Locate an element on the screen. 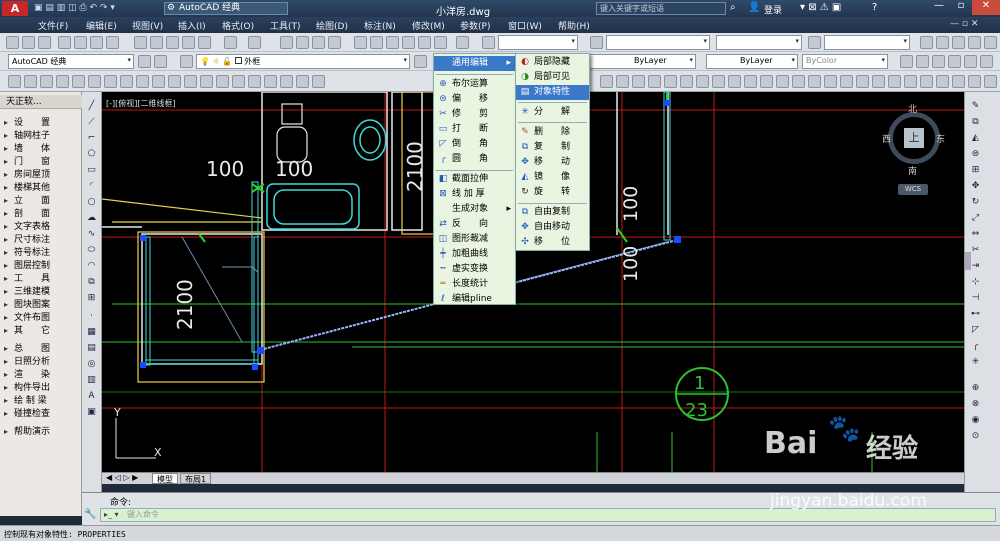 Image resolution: width=1000 pixels, height=541 pixels. menu-view: 视图(V) is located at coordinates (147, 25).